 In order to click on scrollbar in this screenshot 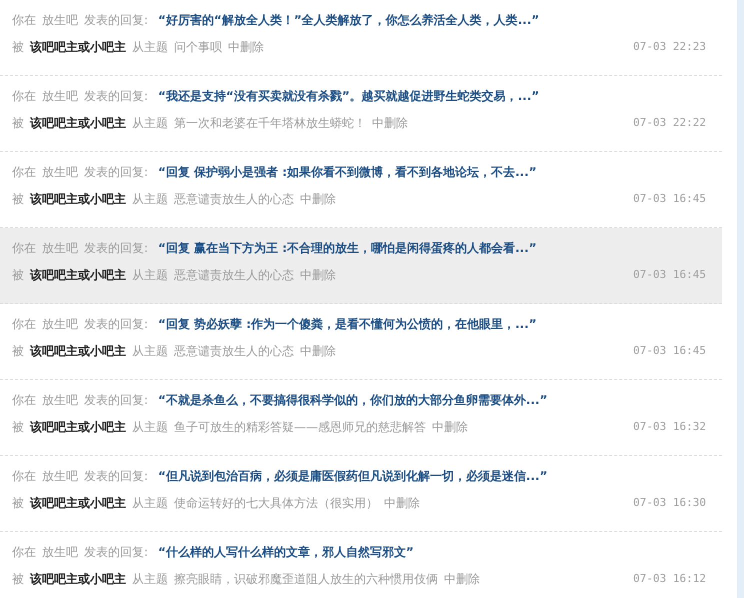, I will do `click(740, 299)`.